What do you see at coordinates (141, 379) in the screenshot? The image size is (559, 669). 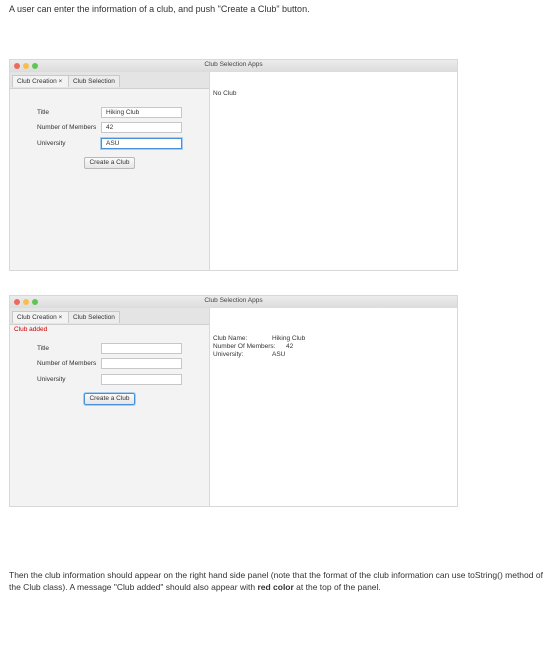 I see `university-input` at bounding box center [141, 379].